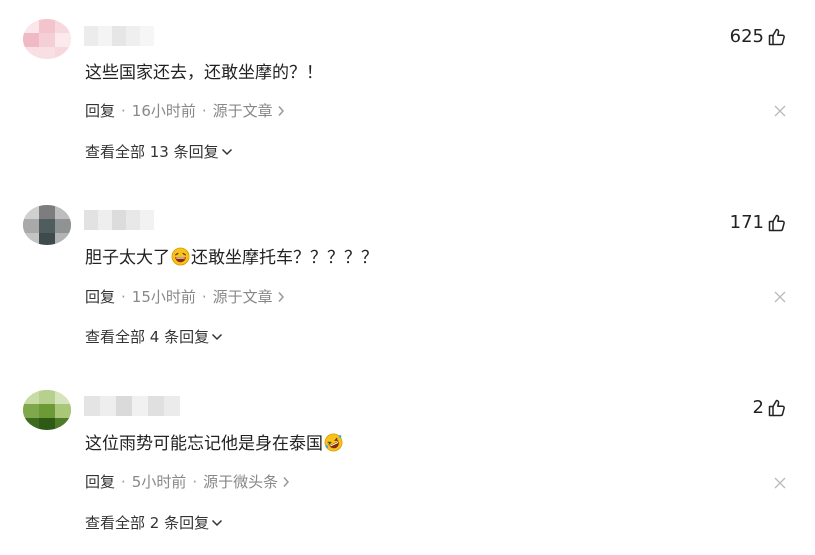  Describe the element at coordinates (187, 482) in the screenshot. I see `comment-meta: 回复 · 5小时前 · 源于微头条` at that location.